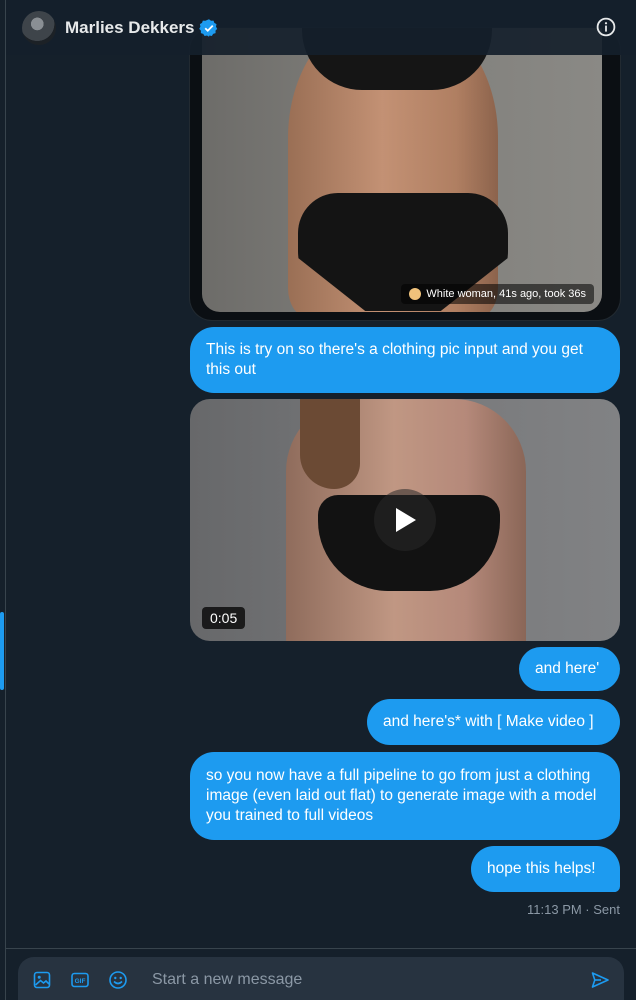  What do you see at coordinates (541, 868) in the screenshot?
I see `message-text: hope this helps!` at bounding box center [541, 868].